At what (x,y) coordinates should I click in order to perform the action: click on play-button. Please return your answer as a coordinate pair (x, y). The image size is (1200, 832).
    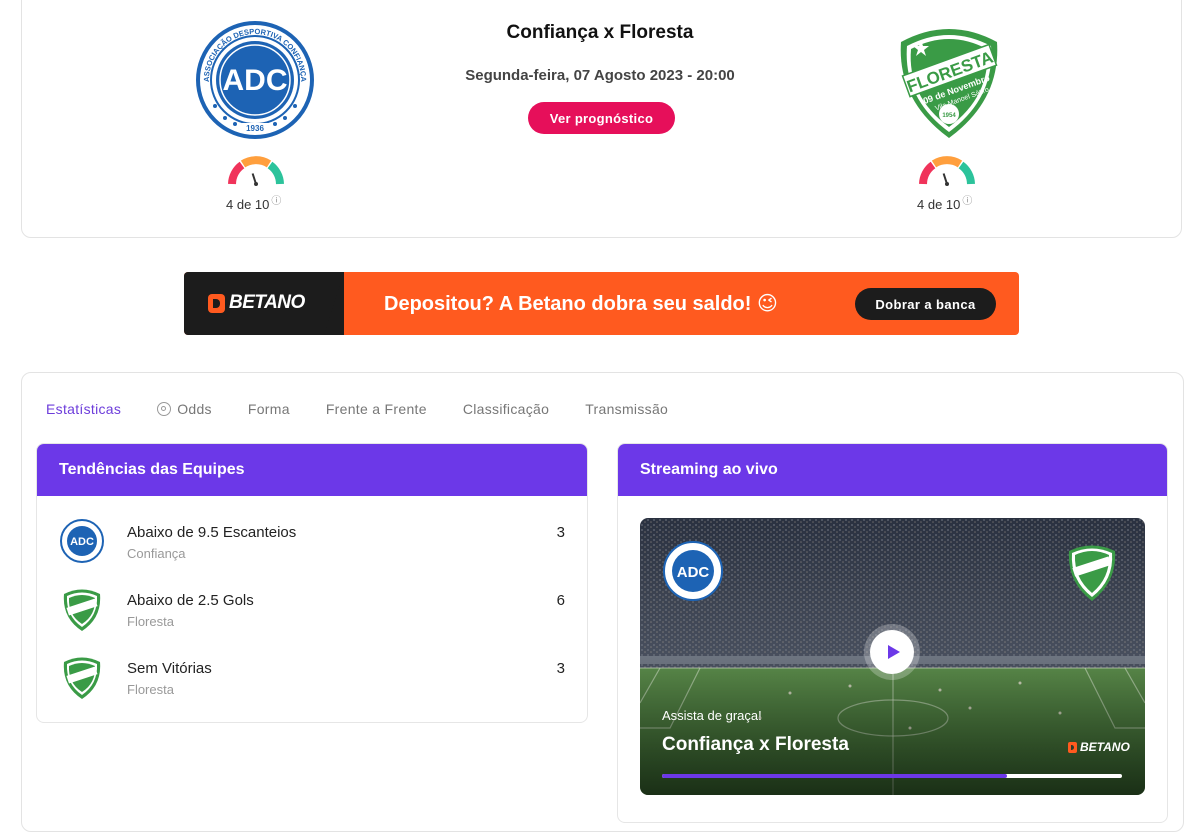
    Looking at the image, I should click on (892, 652).